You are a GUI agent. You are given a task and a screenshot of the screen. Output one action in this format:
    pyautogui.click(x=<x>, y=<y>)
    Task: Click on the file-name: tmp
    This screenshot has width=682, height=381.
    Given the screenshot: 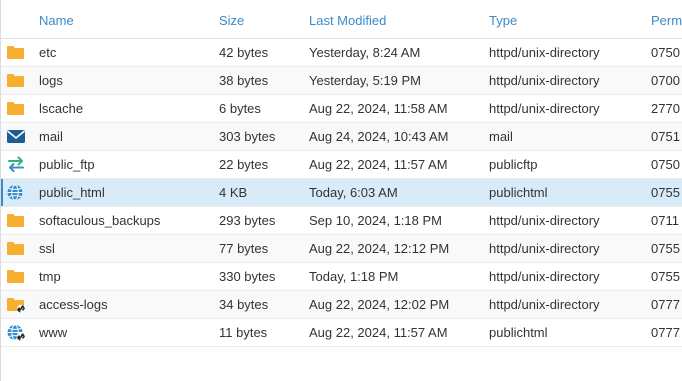 What is the action you would take?
    pyautogui.click(x=50, y=276)
    